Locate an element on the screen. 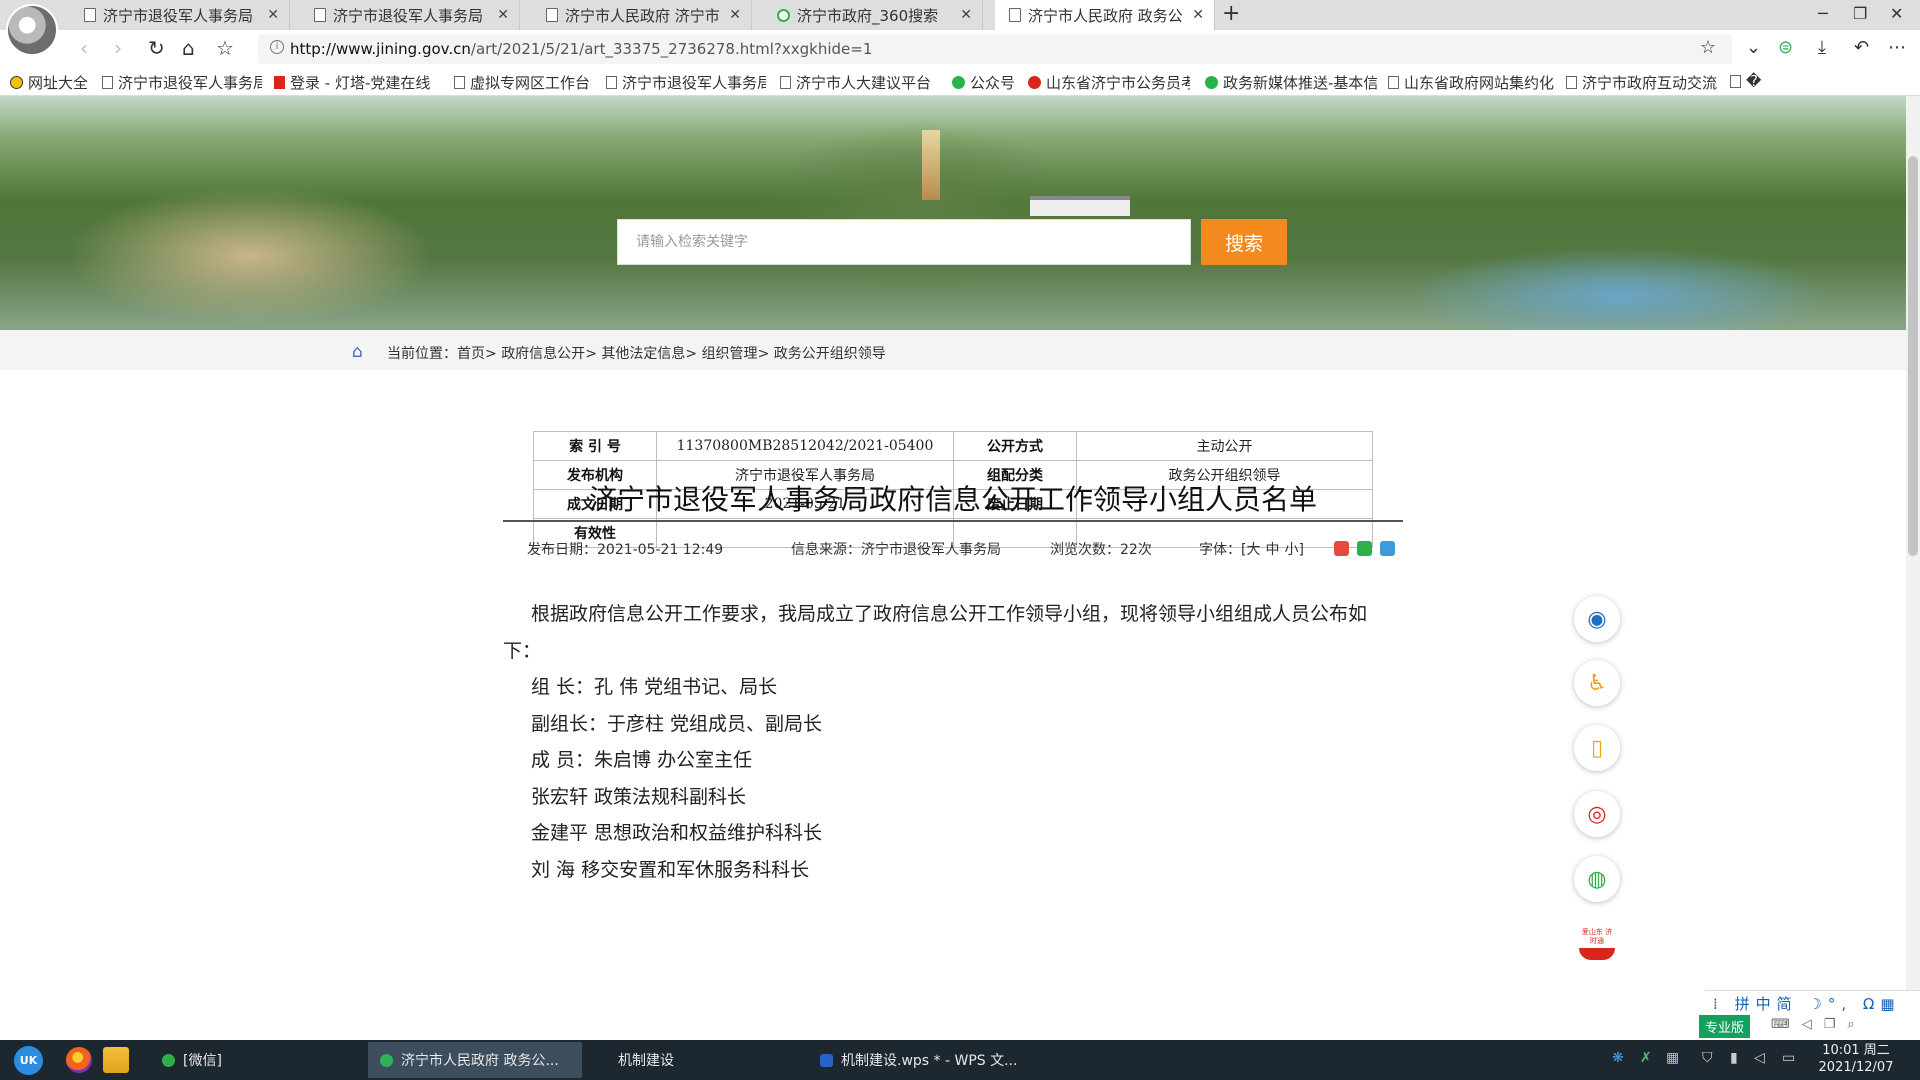 This screenshot has width=1920, height=1080. wechat-icon: ◍ is located at coordinates (1597, 879).